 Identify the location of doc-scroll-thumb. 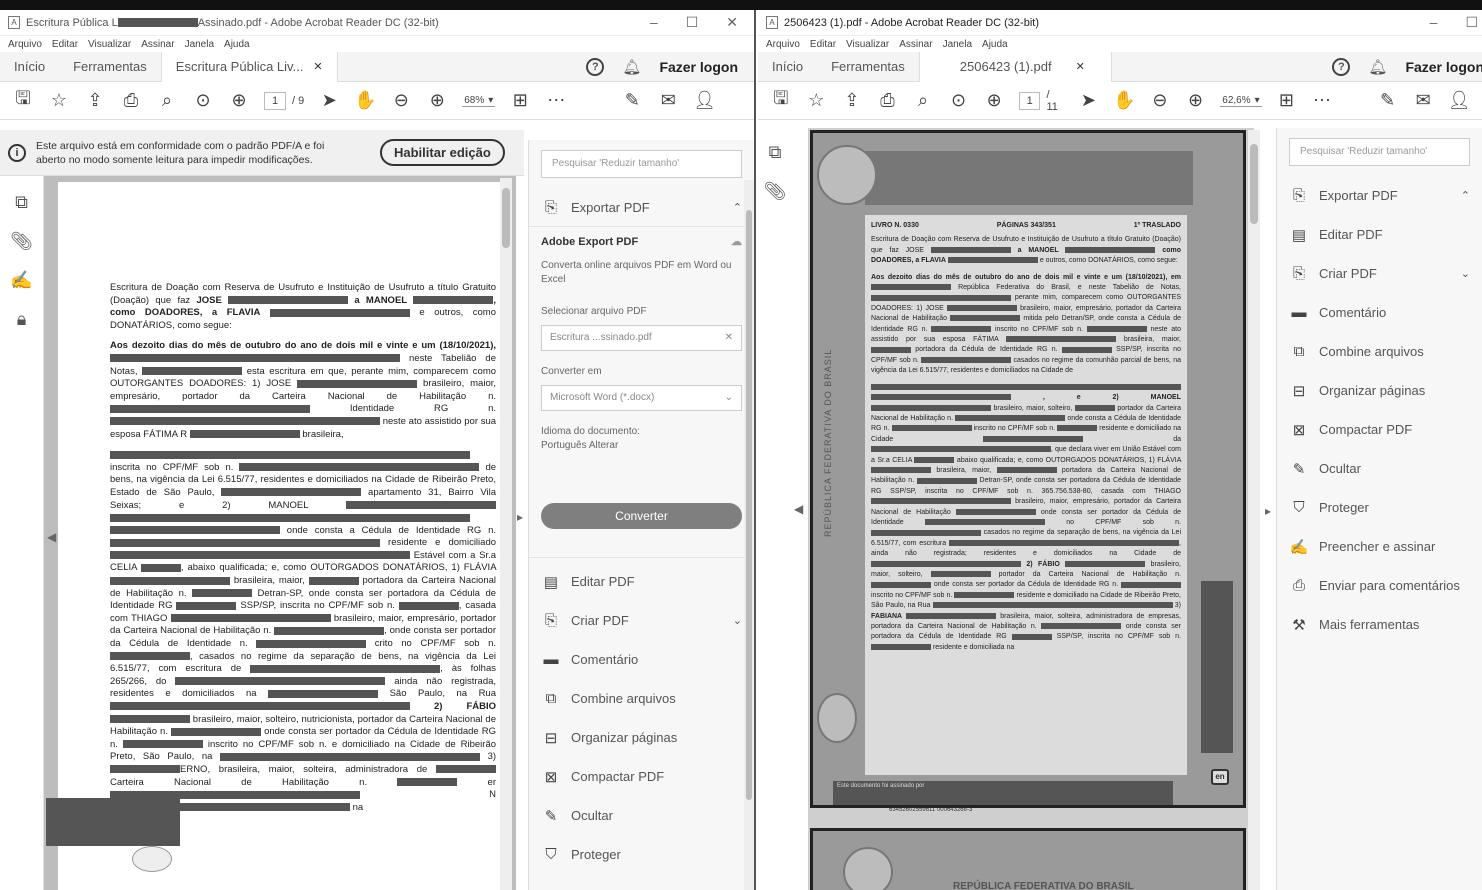
(506, 218).